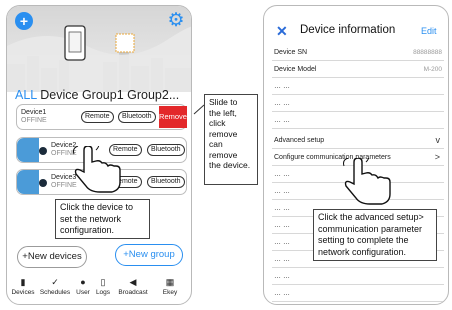  What do you see at coordinates (348, 30) in the screenshot?
I see `page-title: Device information` at bounding box center [348, 30].